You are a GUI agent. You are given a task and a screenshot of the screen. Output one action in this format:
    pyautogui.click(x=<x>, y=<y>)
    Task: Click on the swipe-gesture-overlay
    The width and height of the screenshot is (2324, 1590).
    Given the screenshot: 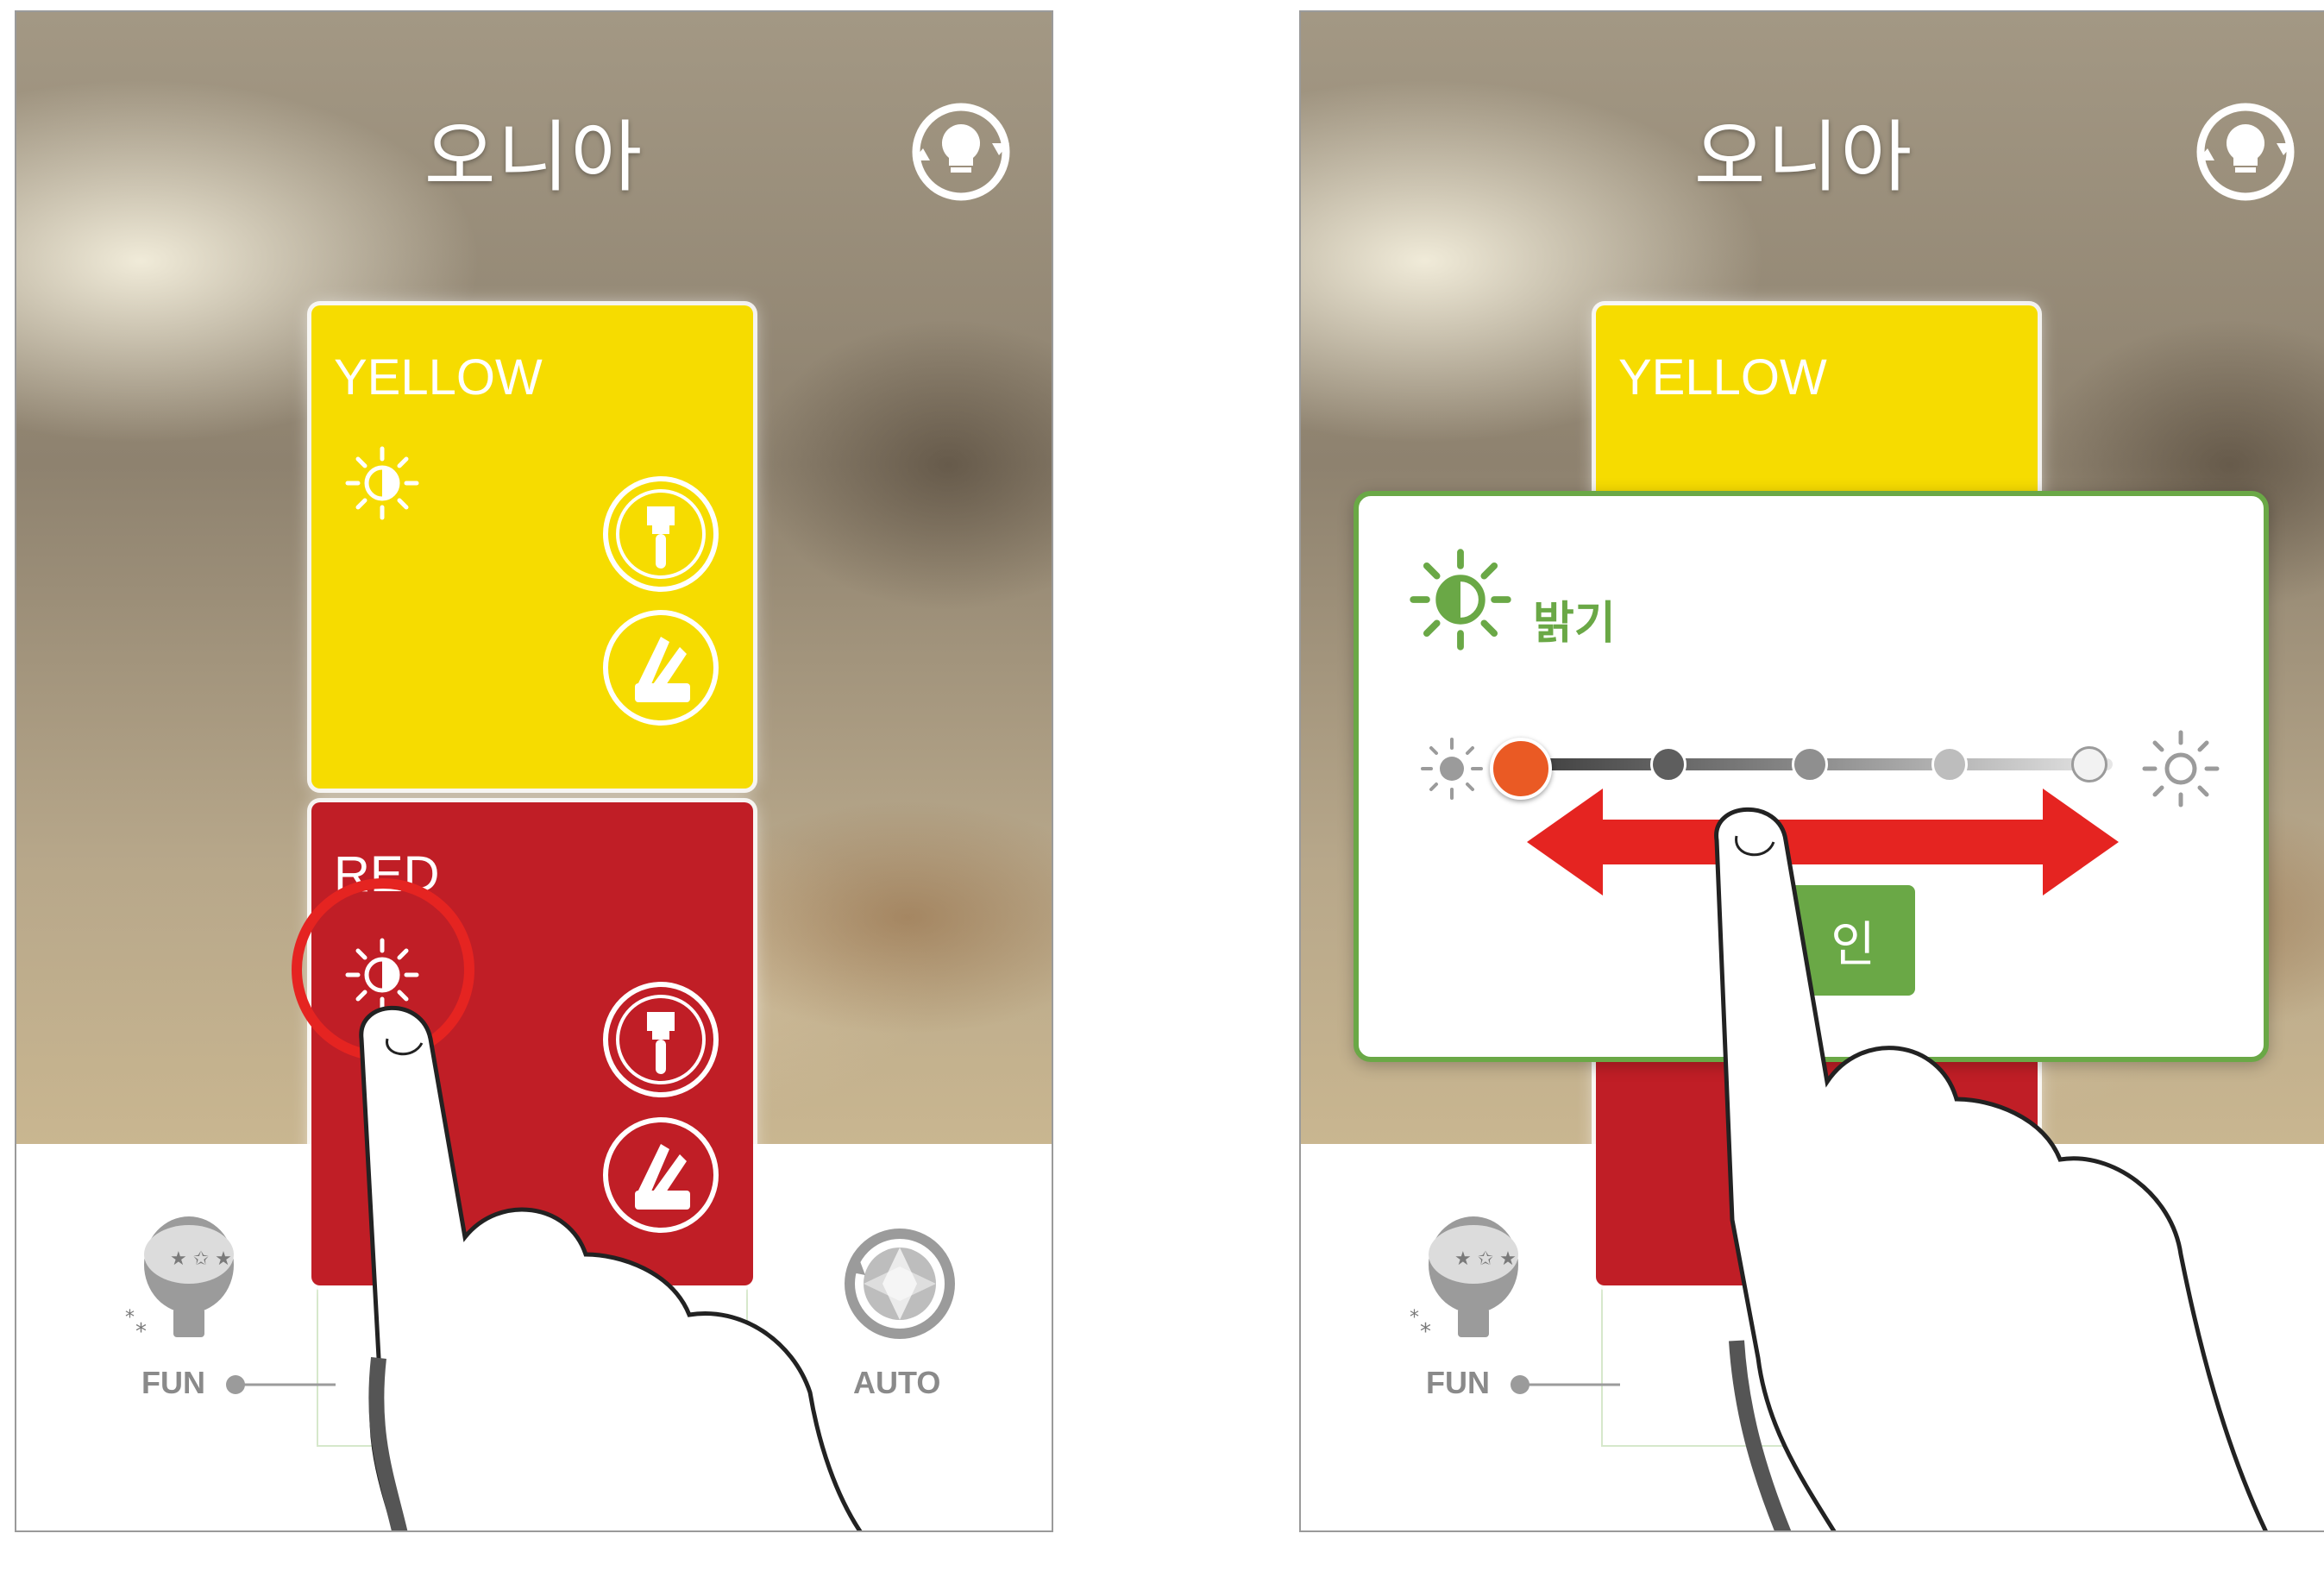 What is the action you would take?
    pyautogui.click(x=1898, y=1159)
    